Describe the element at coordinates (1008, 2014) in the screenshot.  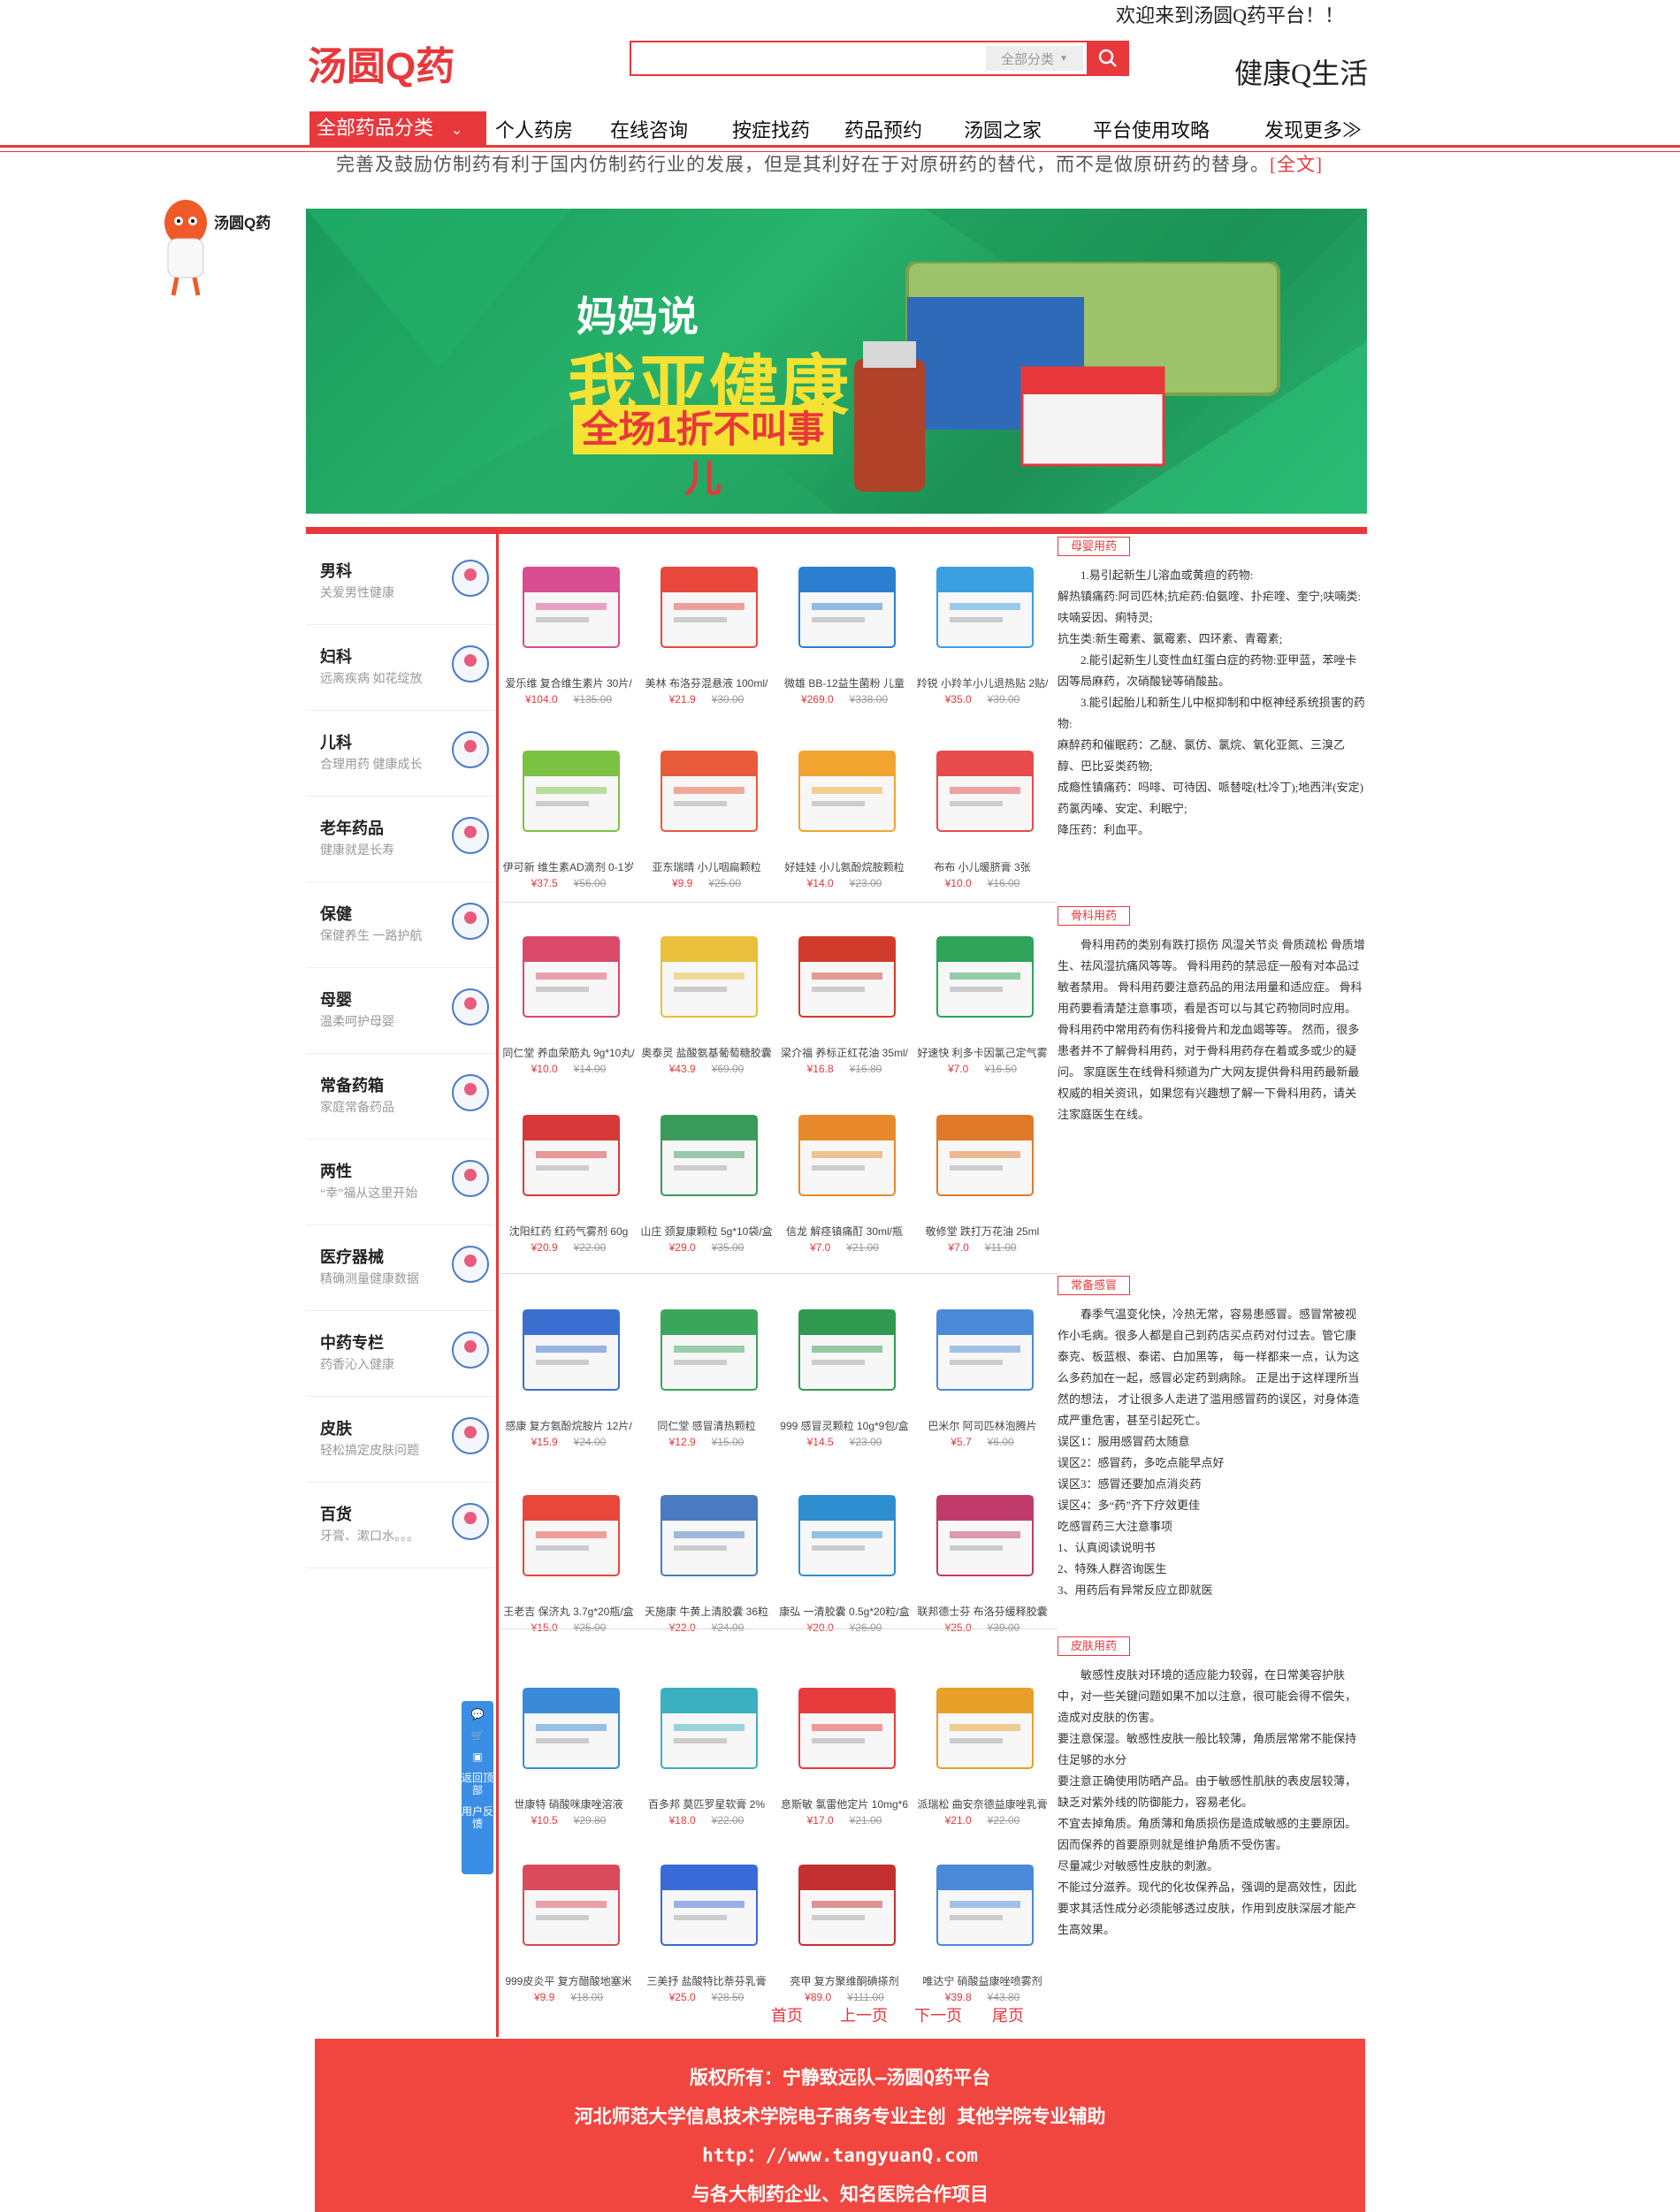
I see `pager-last: 尾页` at that location.